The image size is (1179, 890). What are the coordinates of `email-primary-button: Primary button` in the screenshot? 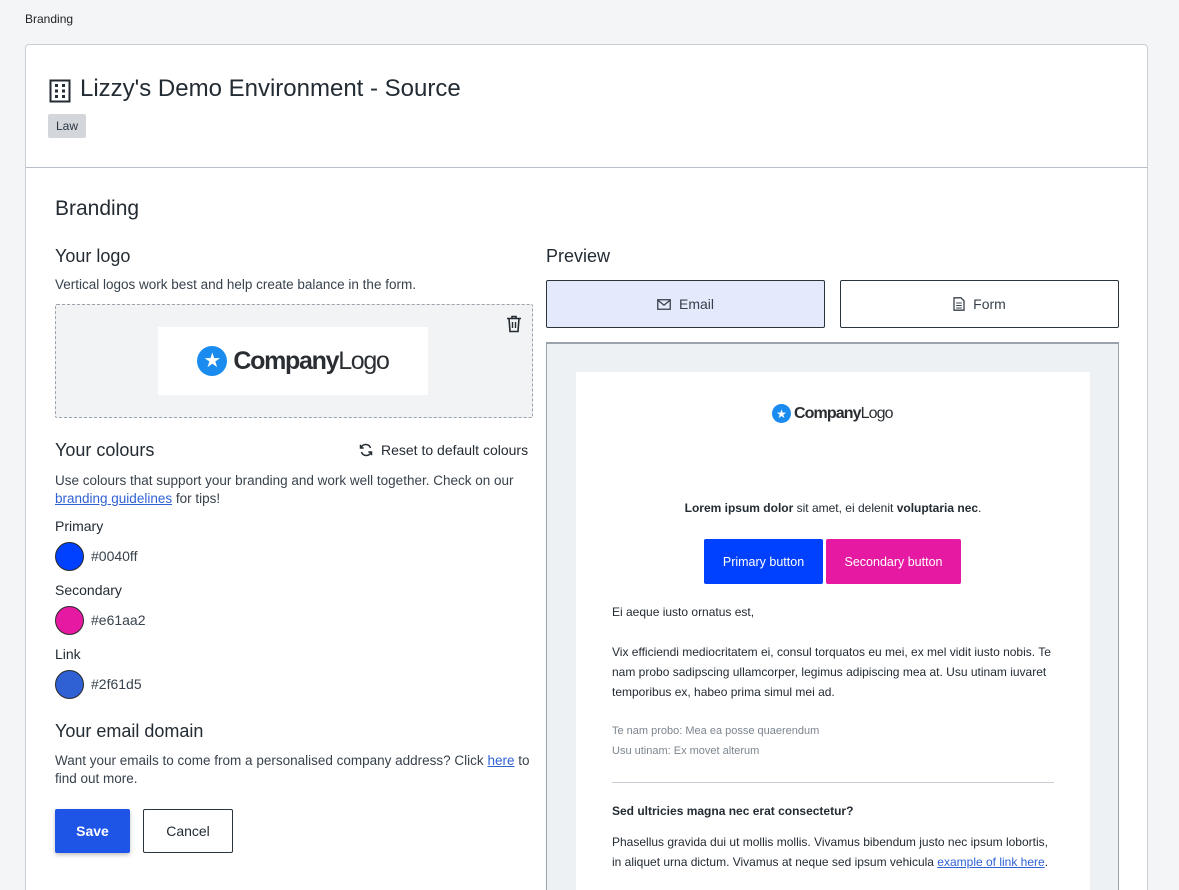 It's located at (763, 561).